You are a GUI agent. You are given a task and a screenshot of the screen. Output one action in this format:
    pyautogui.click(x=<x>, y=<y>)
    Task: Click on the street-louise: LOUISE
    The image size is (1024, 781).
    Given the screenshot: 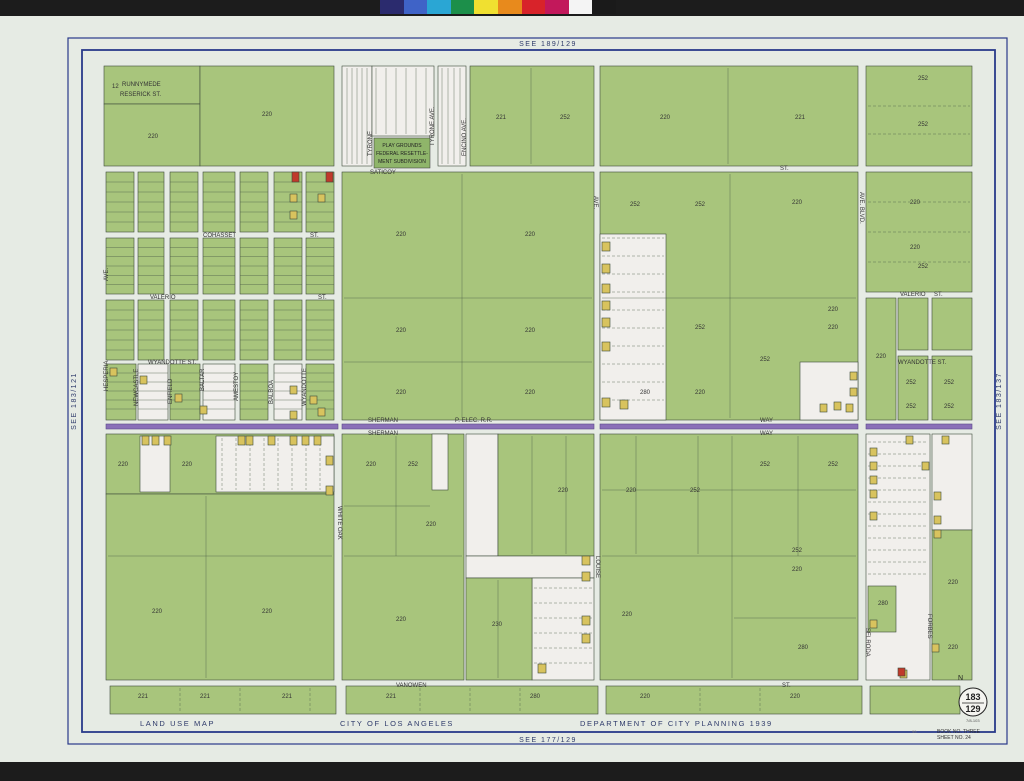 What is the action you would take?
    pyautogui.click(x=597, y=567)
    